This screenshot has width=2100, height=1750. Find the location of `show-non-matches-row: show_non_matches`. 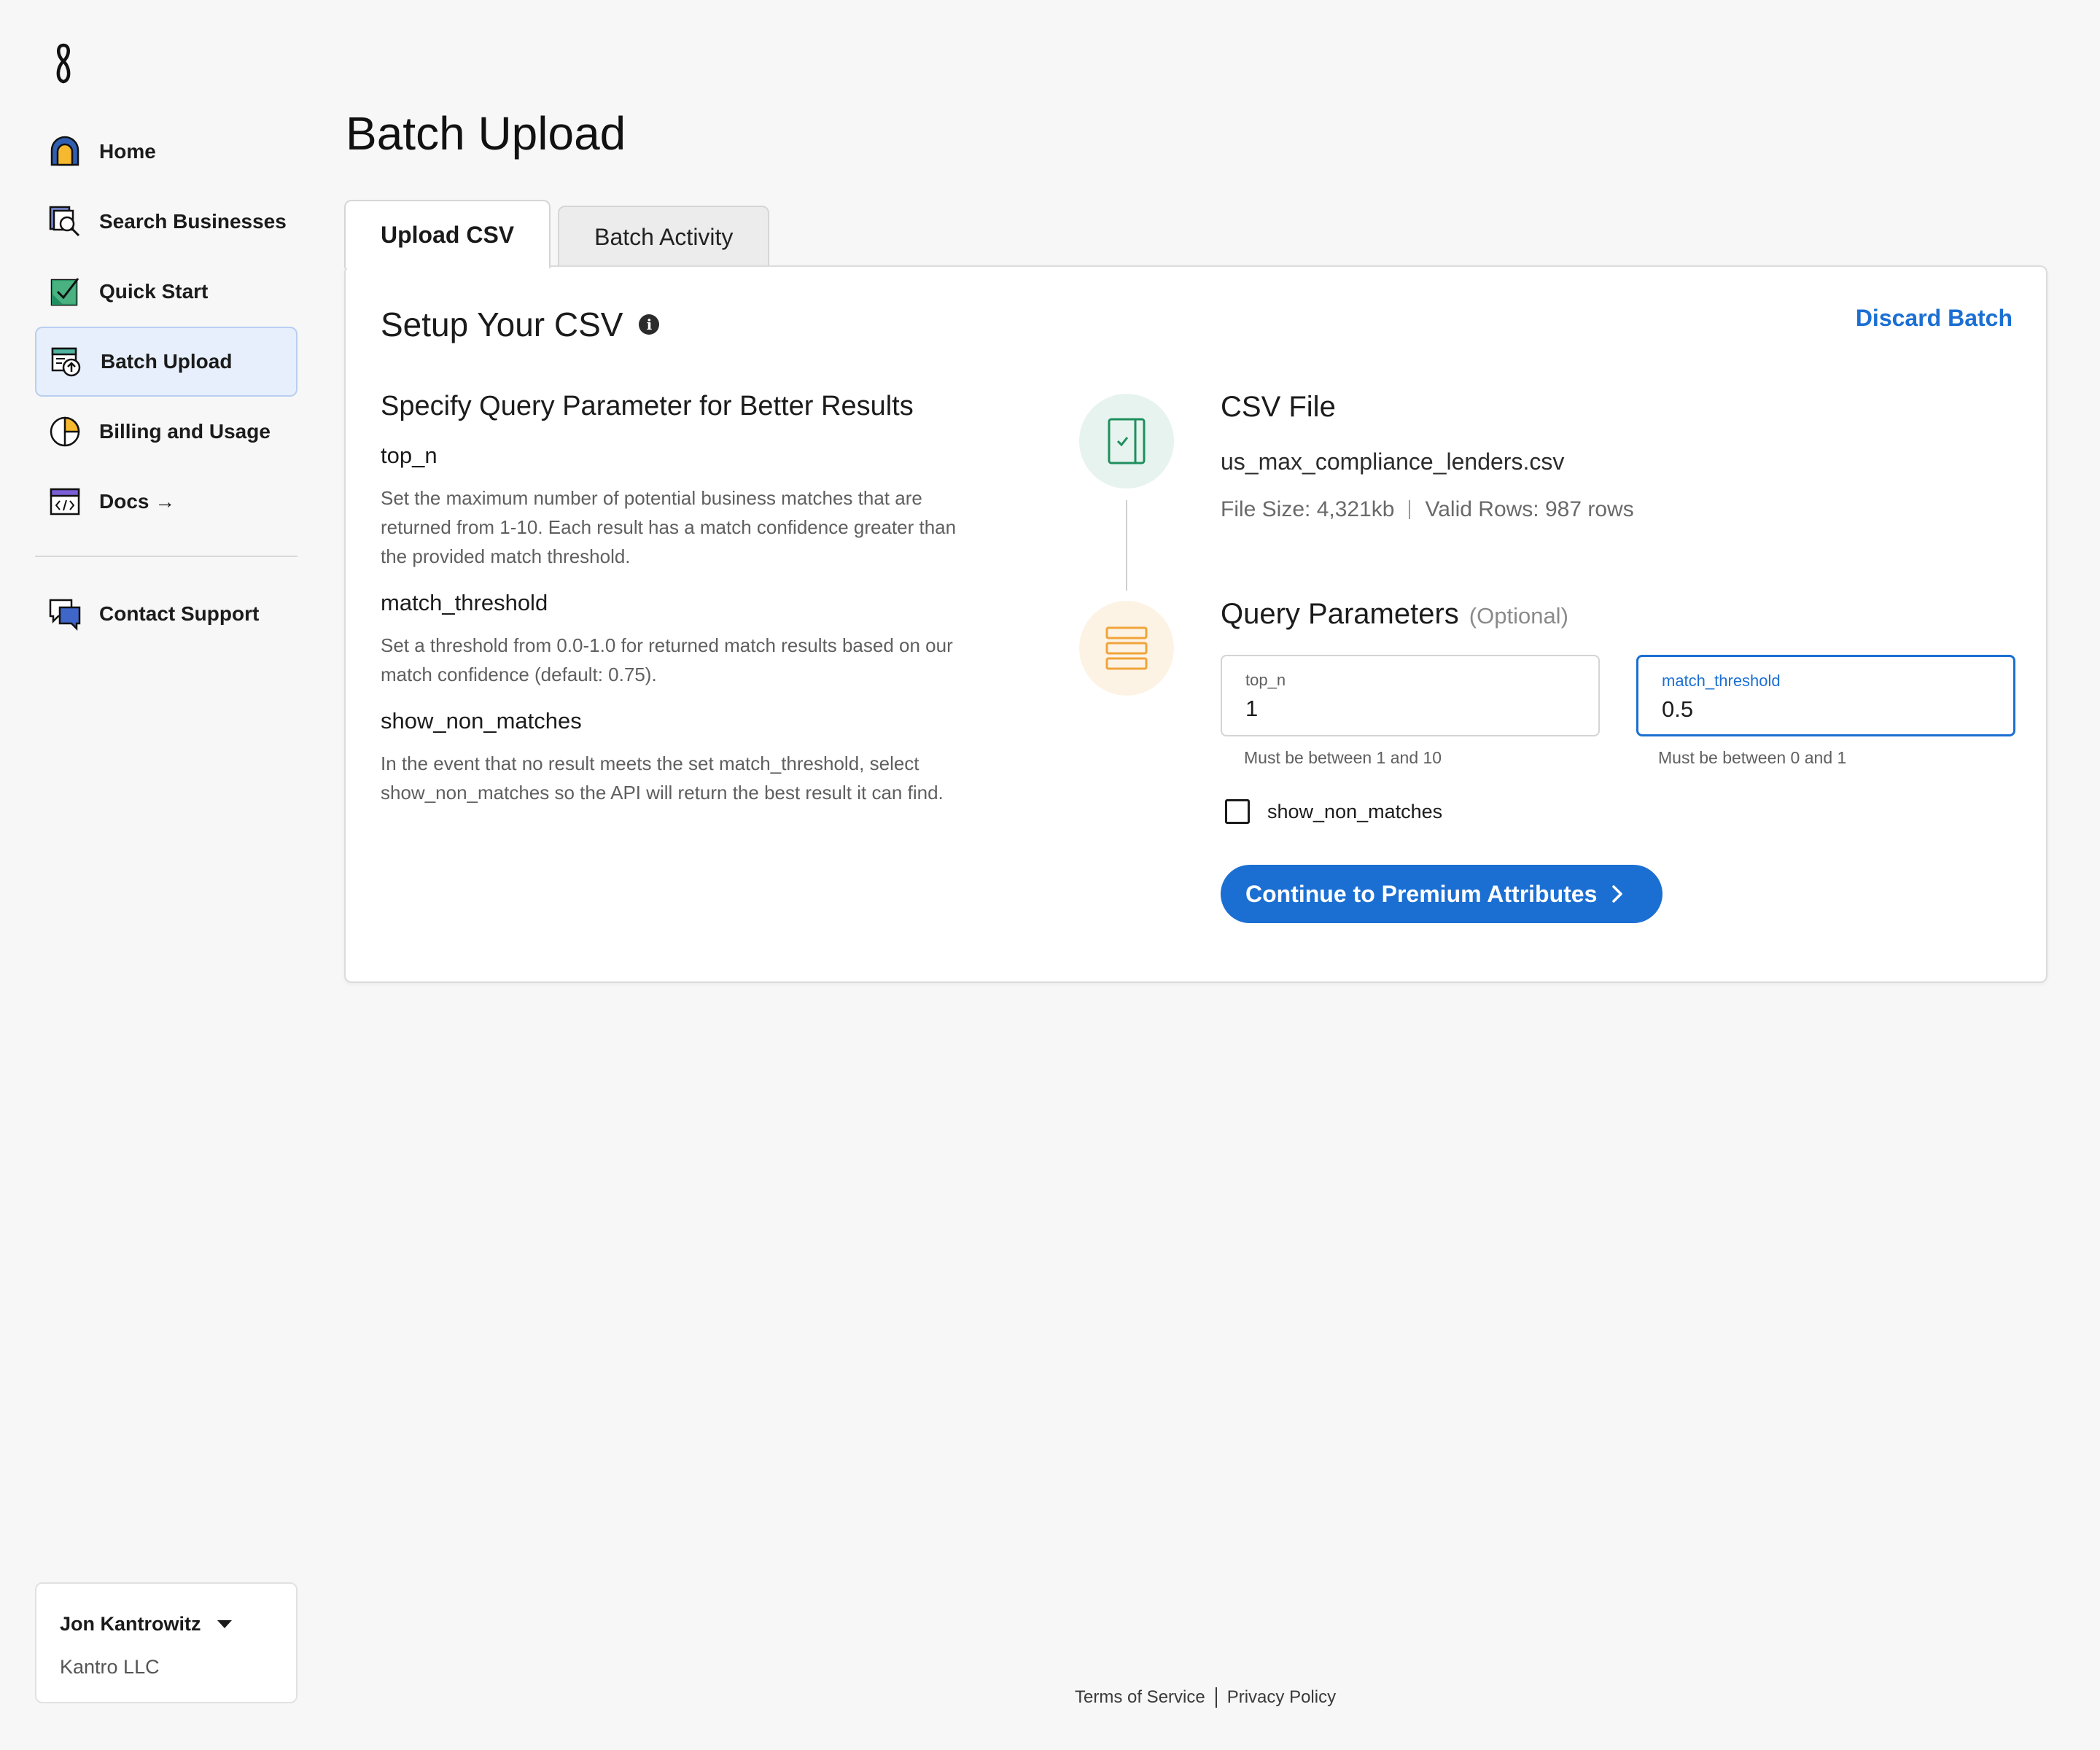

show-non-matches-row: show_non_matches is located at coordinates (1333, 811).